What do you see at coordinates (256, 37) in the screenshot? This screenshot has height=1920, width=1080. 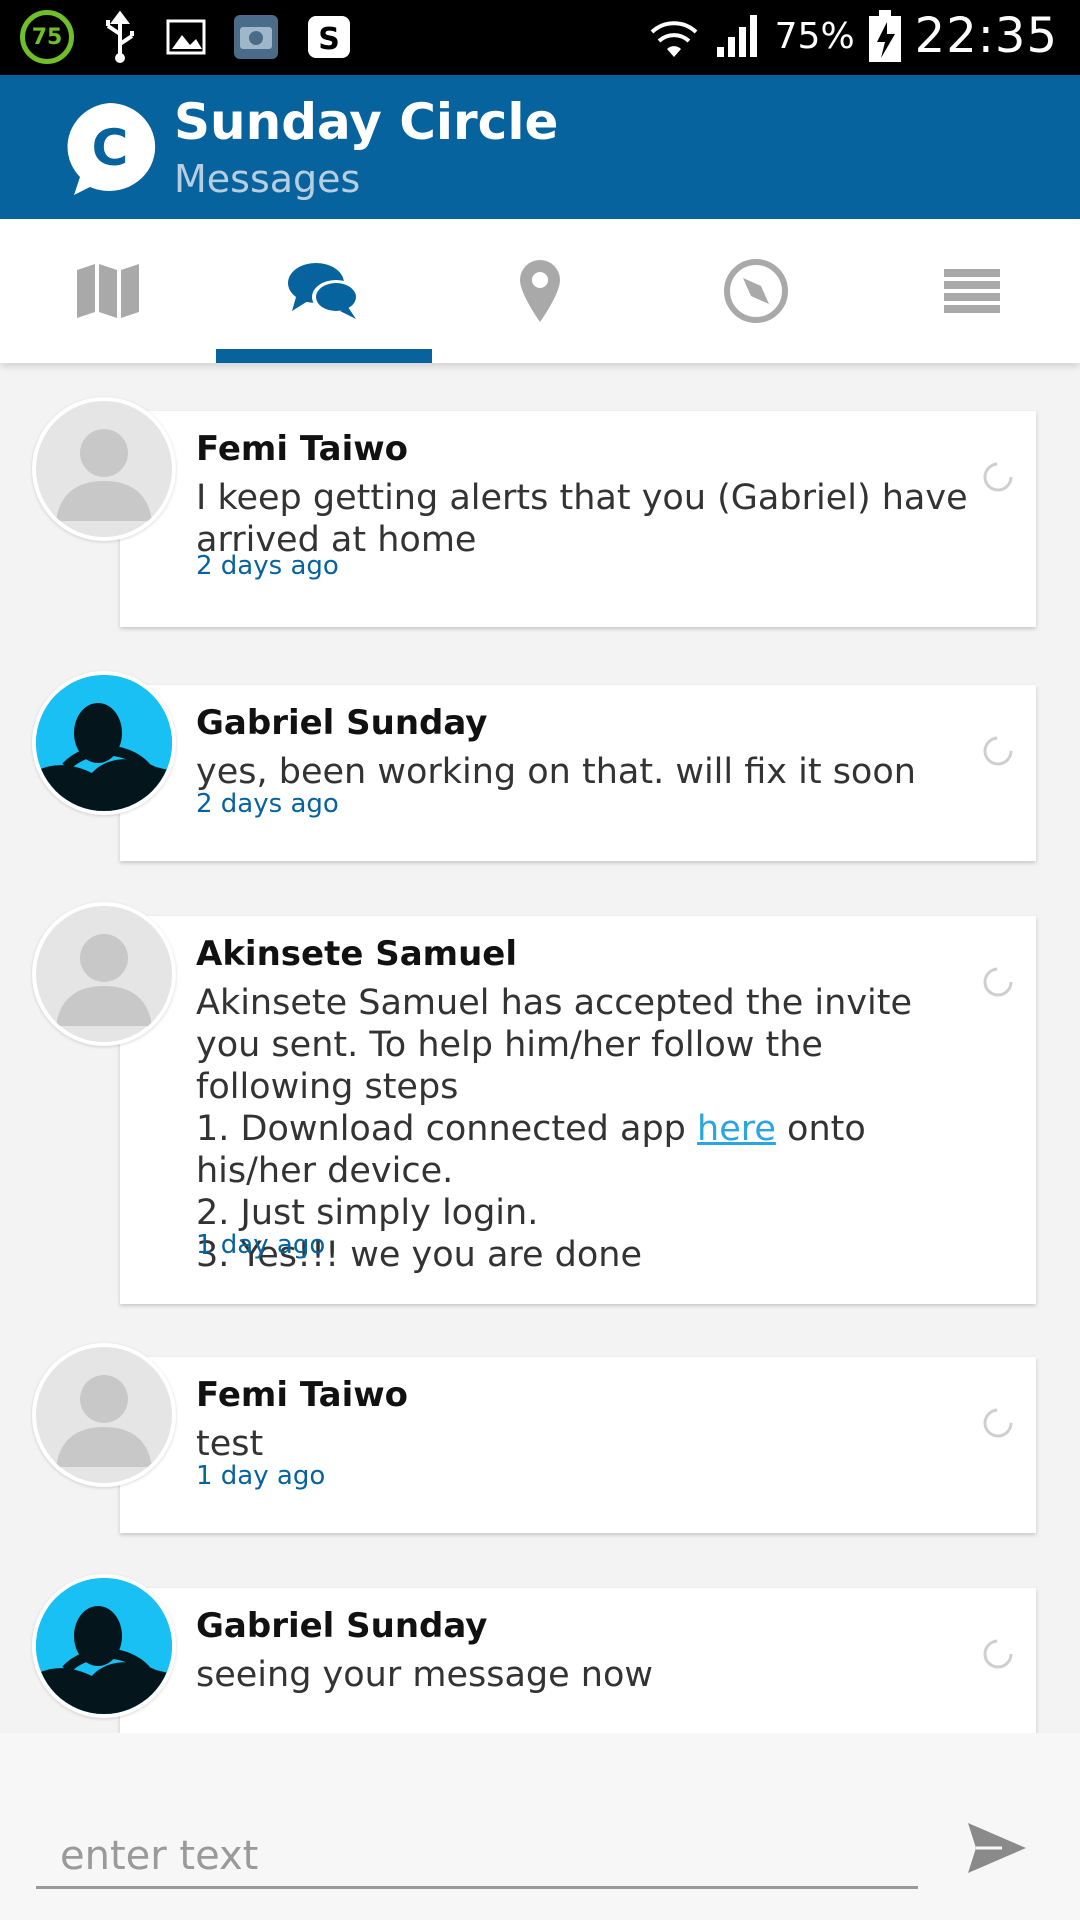 I see `app-notification-icon` at bounding box center [256, 37].